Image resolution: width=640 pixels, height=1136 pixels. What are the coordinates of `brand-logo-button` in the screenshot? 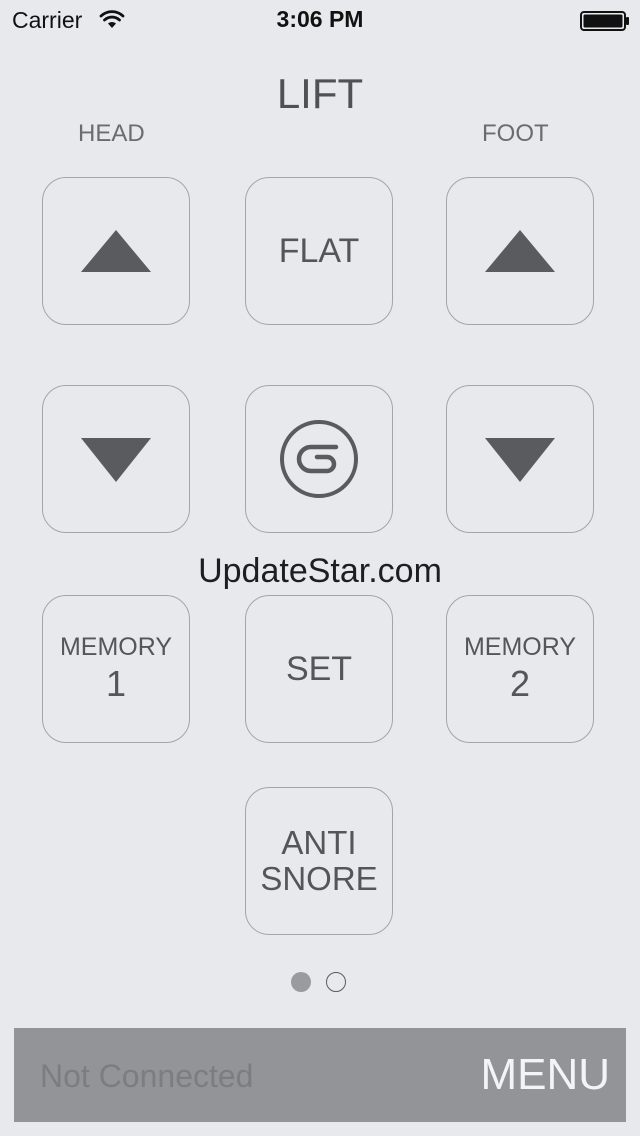 It's located at (319, 459).